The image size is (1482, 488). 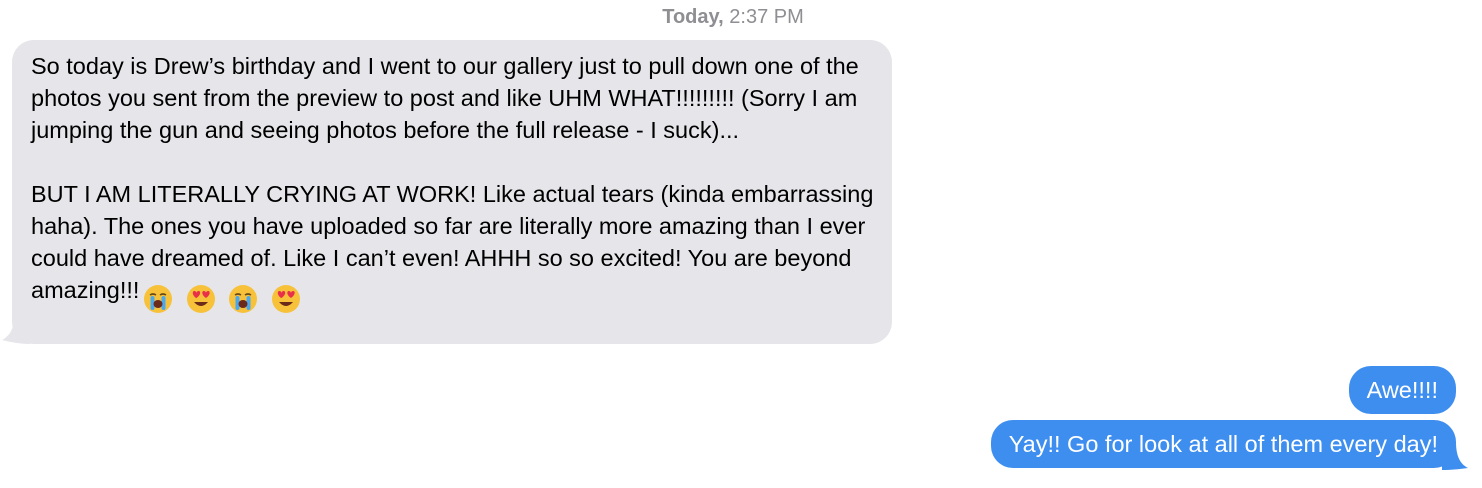 I want to click on timestamp-day: Today,, so click(x=693, y=17).